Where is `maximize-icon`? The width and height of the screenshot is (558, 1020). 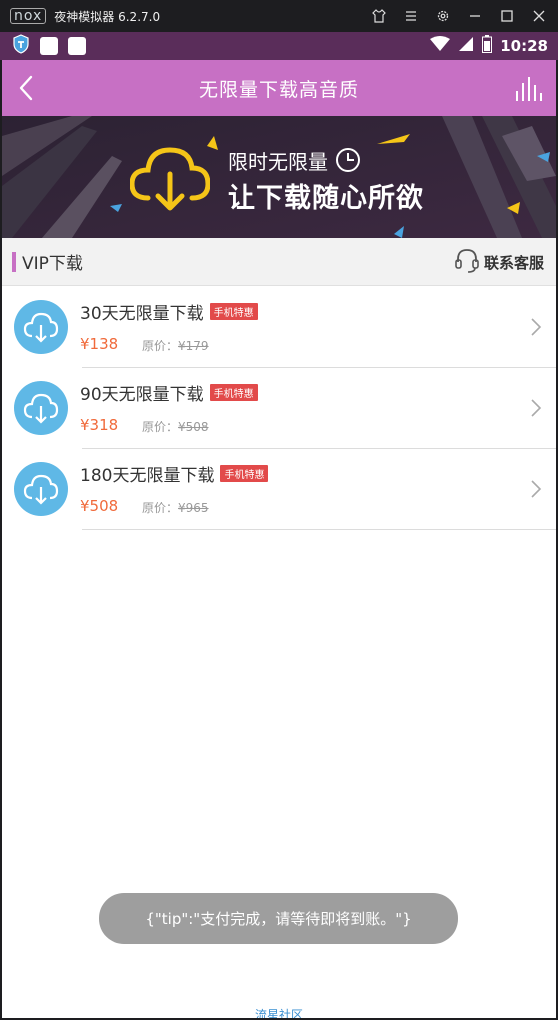
maximize-icon is located at coordinates (507, 16).